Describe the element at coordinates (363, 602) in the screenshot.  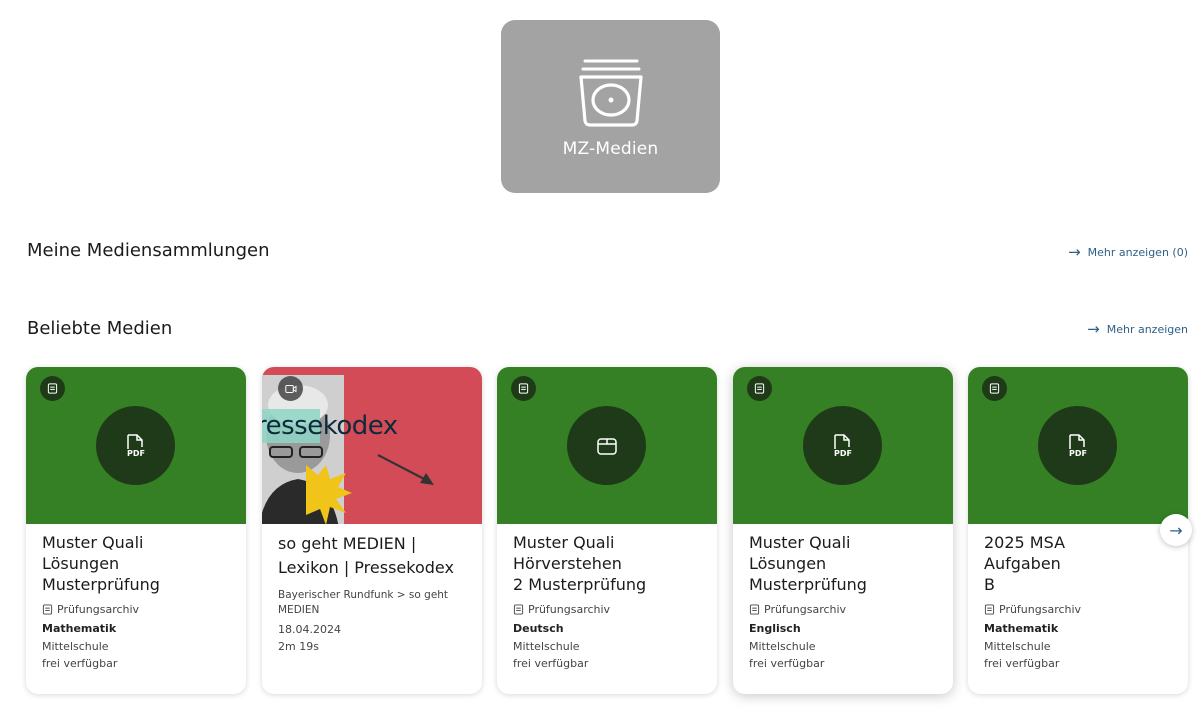
I see `card-source: Bayerischer Rundfunk > so geht MEDIEN` at that location.